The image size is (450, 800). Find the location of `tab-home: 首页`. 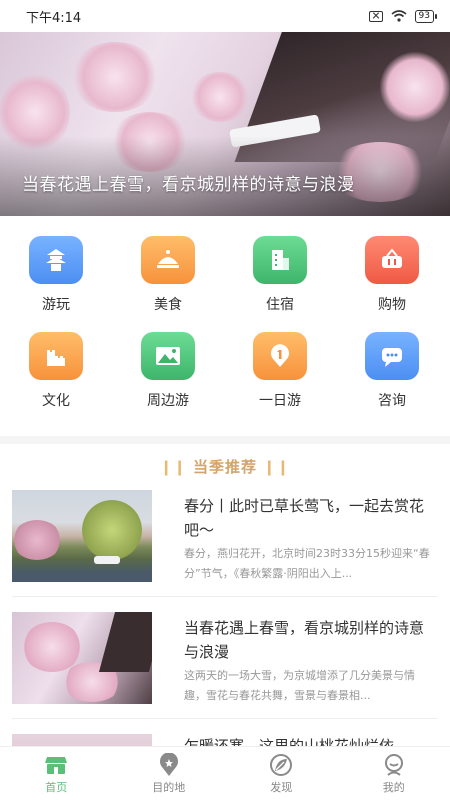

tab-home: 首页 is located at coordinates (56, 773).